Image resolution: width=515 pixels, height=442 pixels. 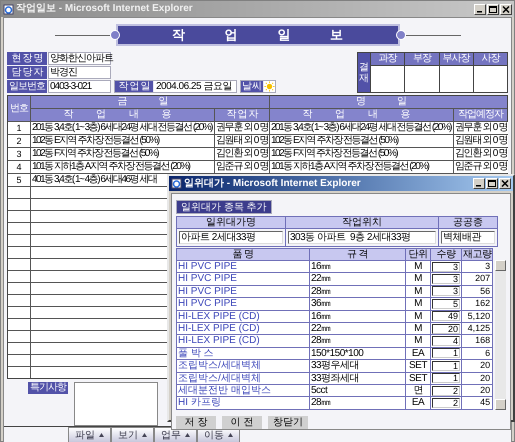 What do you see at coordinates (357, 378) in the screenshot?
I see `table-cell: 33평좌세대` at bounding box center [357, 378].